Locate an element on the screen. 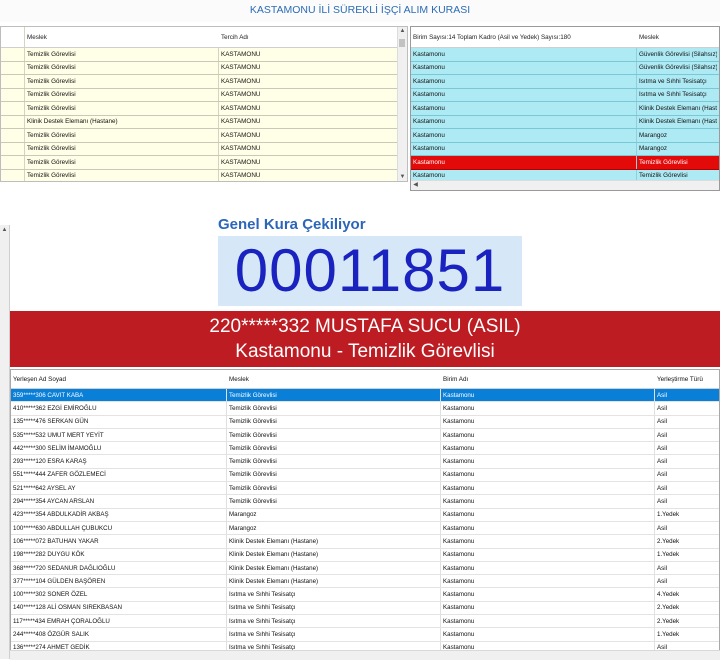 The height and width of the screenshot is (660, 720). preference-grid-scrollbar: ▲ ▼ is located at coordinates (402, 104).